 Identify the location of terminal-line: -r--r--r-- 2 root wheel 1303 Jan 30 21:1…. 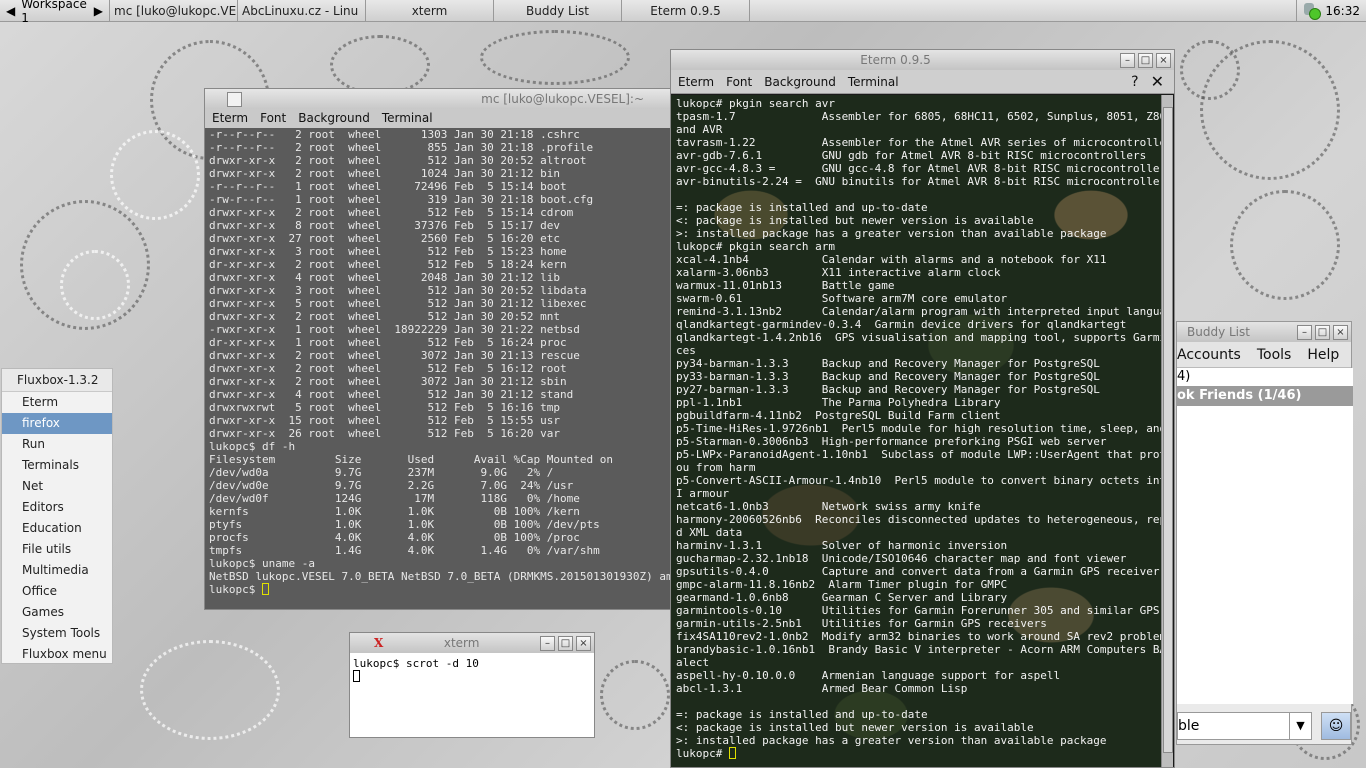
(394, 134).